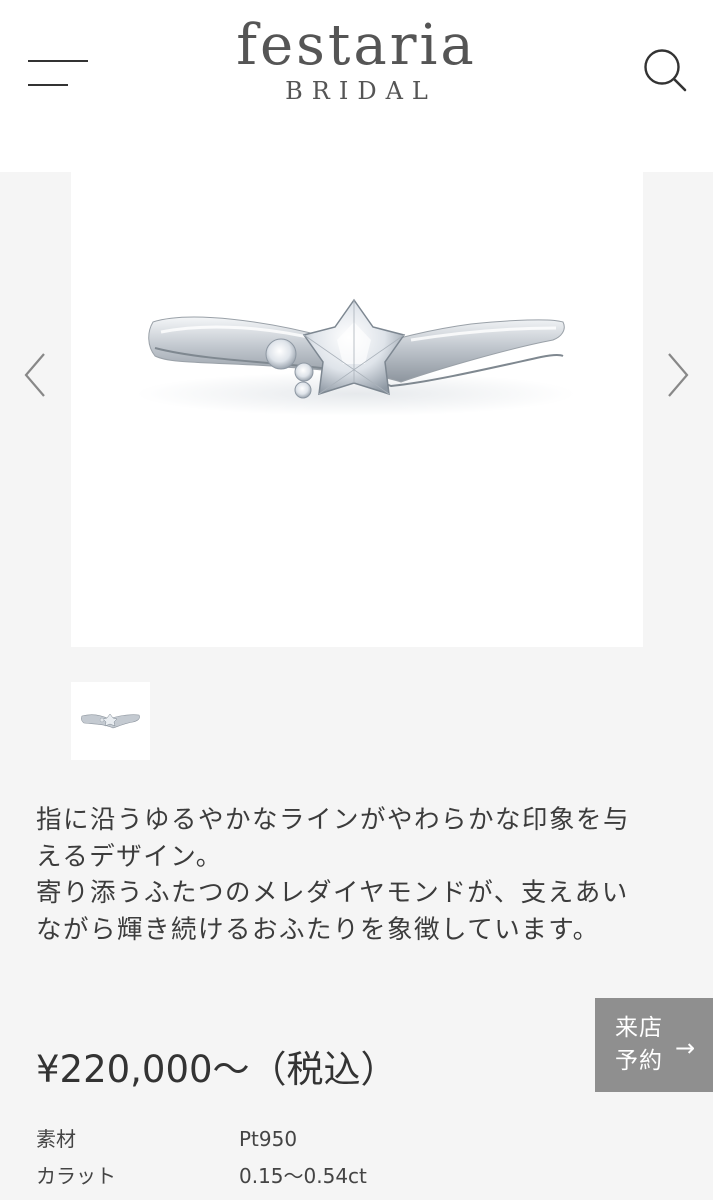  What do you see at coordinates (35, 375) in the screenshot?
I see `chevron-left-icon` at bounding box center [35, 375].